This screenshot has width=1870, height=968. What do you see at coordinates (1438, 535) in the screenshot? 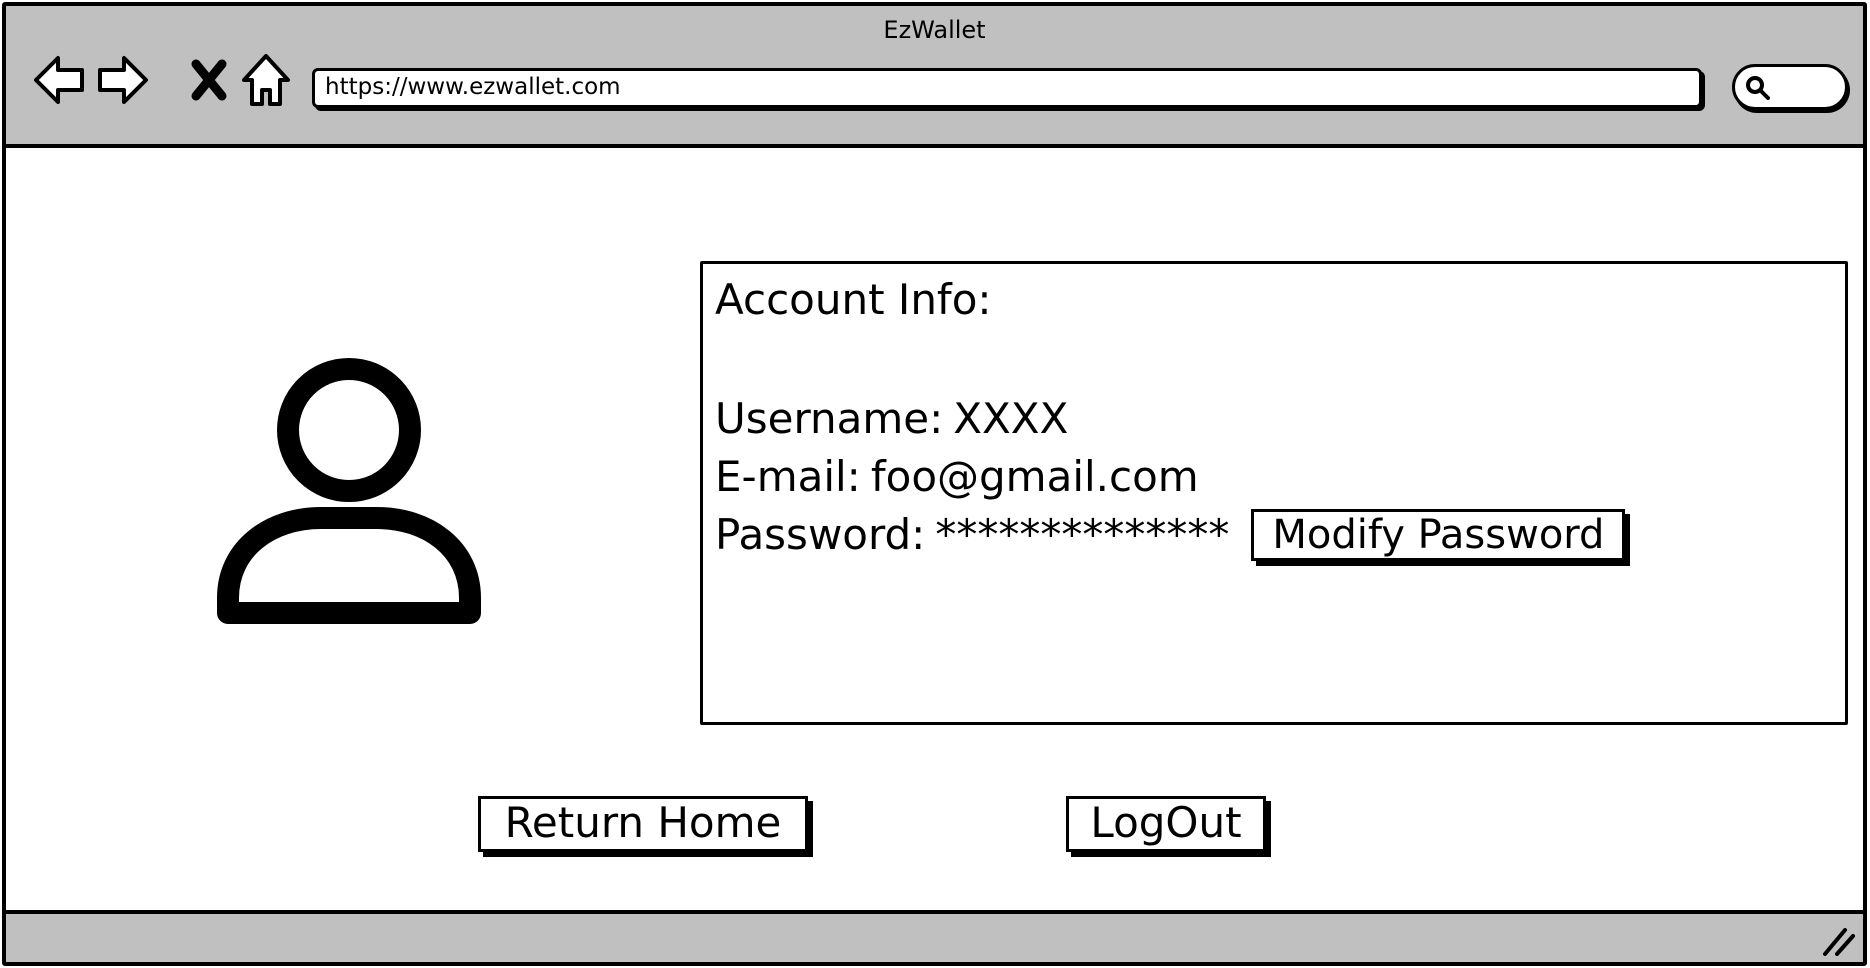
I see `modify-password-button: Modify Password` at bounding box center [1438, 535].